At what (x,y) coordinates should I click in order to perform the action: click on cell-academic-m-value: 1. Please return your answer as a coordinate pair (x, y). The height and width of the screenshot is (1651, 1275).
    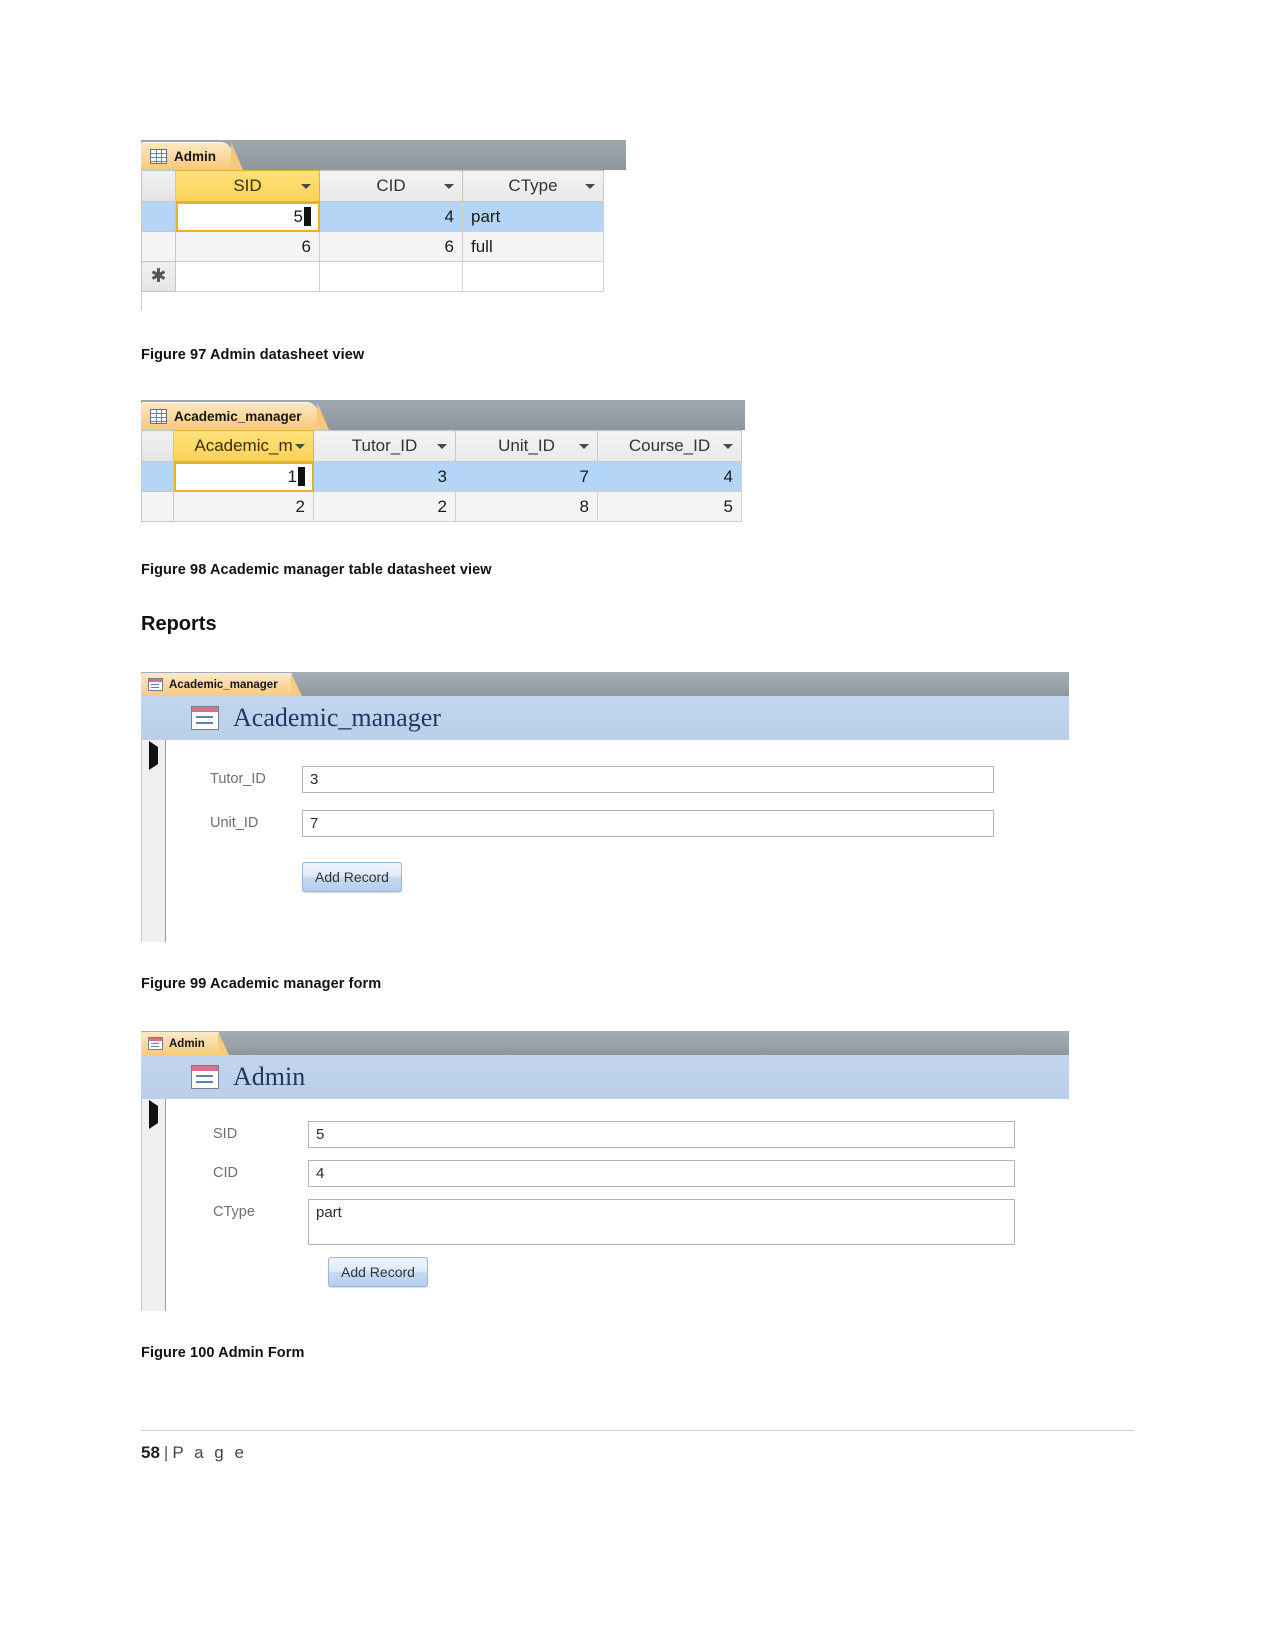
    Looking at the image, I should click on (292, 476).